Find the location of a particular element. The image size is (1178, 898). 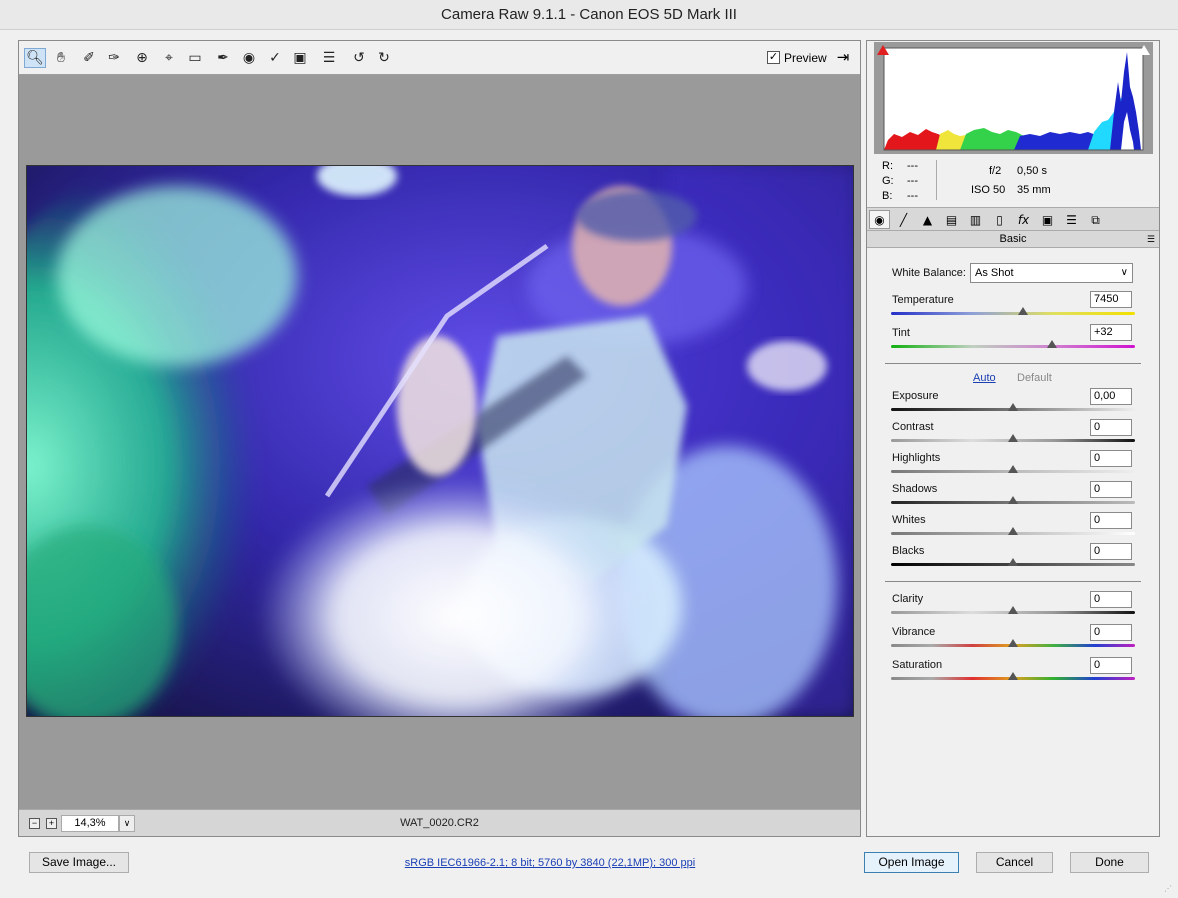

iso-value: ISO 50 is located at coordinates (988, 190).